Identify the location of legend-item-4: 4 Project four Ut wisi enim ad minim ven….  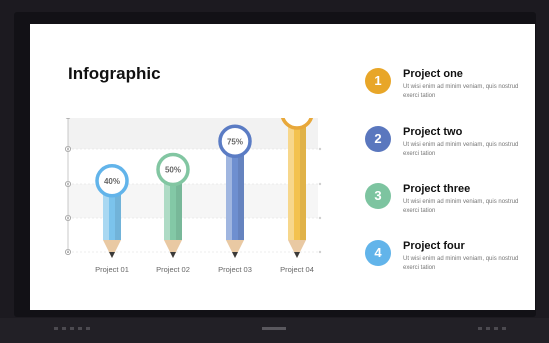
(445, 262).